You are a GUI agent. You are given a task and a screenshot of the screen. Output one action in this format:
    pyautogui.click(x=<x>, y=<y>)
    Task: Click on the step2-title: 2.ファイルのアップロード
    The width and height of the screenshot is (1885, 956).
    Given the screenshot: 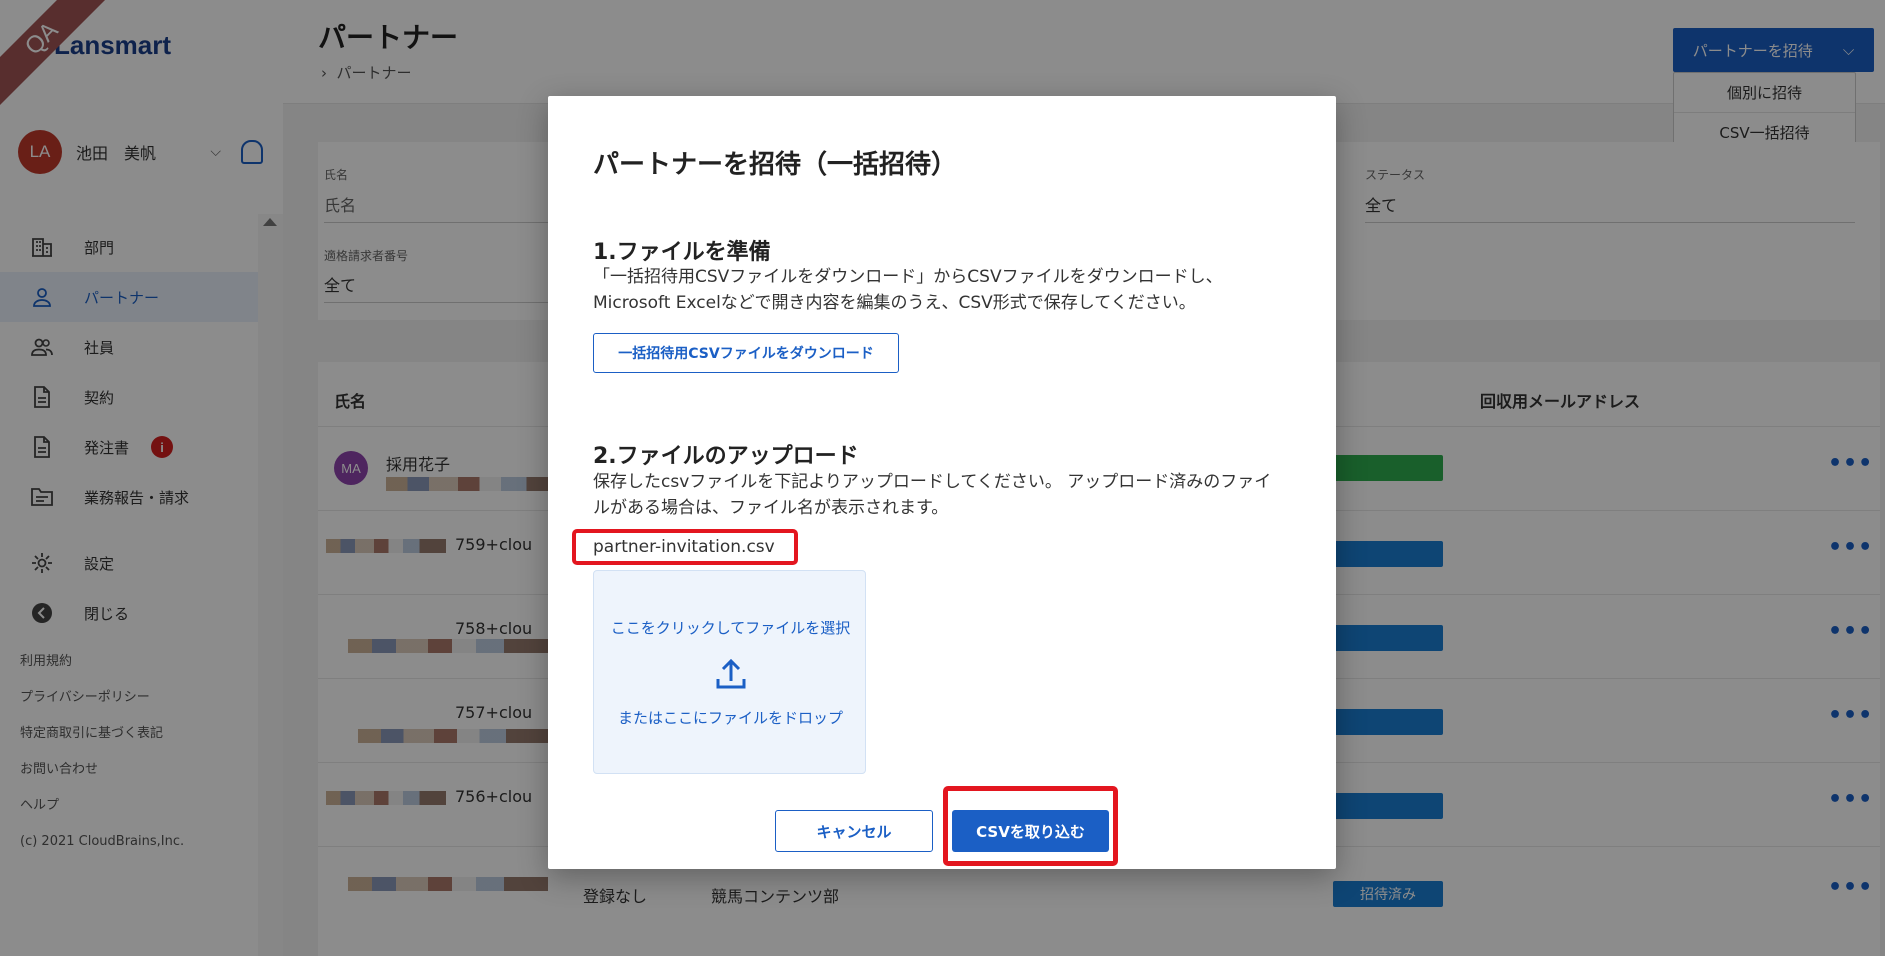 What is the action you would take?
    pyautogui.click(x=726, y=456)
    